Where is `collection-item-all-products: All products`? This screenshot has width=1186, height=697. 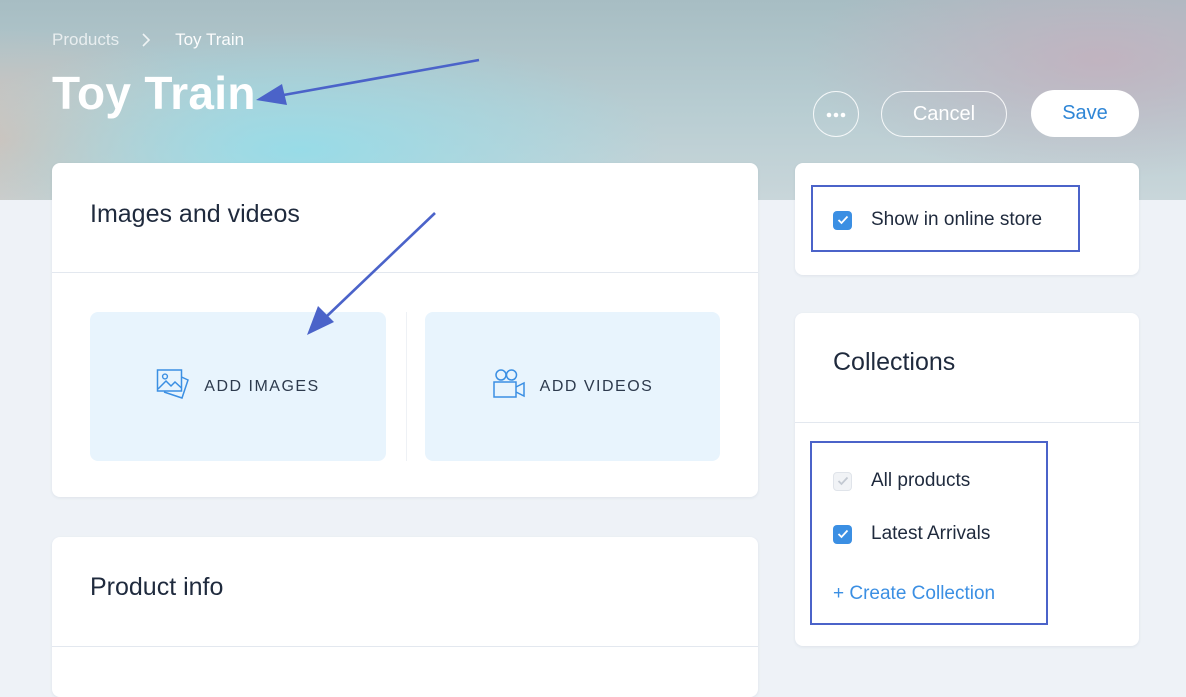
collection-item-all-products: All products is located at coordinates (901, 481).